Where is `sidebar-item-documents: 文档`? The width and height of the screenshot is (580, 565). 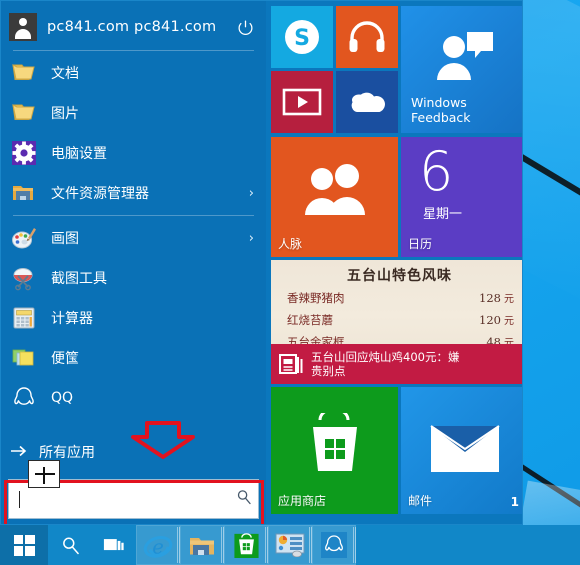 sidebar-item-documents: 文档 is located at coordinates (133, 73).